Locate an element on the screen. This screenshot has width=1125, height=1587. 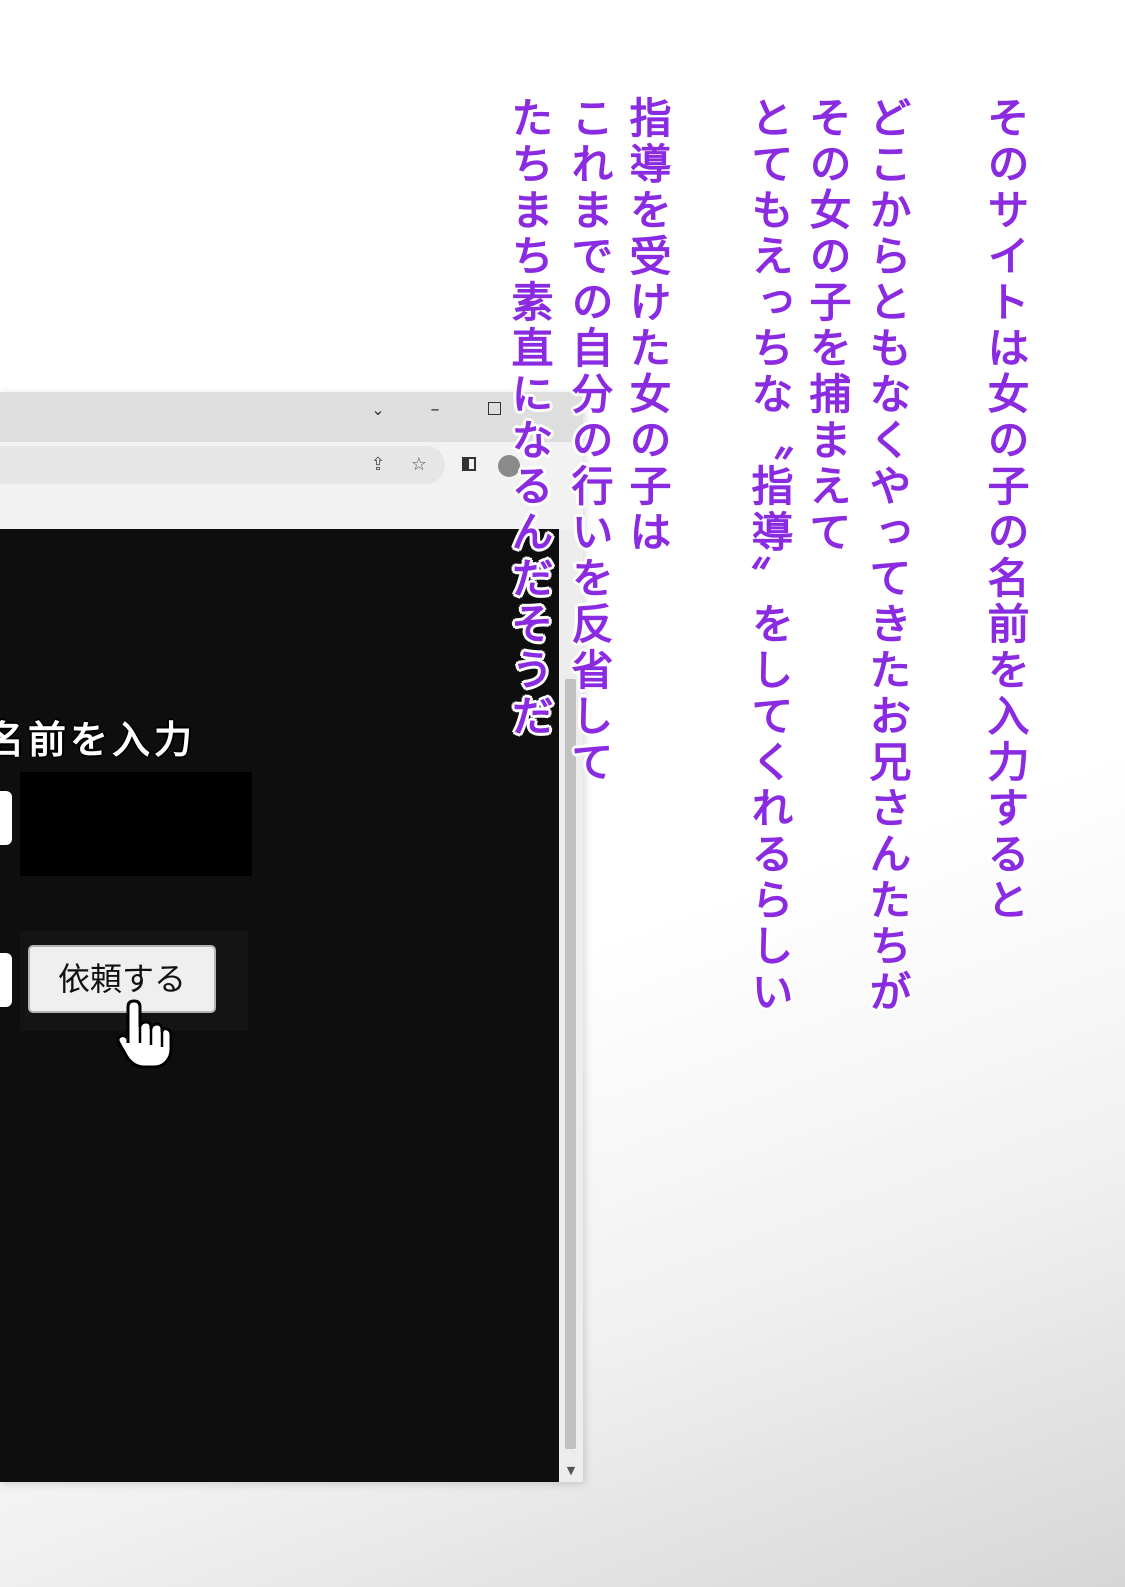
name-input-field is located at coordinates (6, 818).